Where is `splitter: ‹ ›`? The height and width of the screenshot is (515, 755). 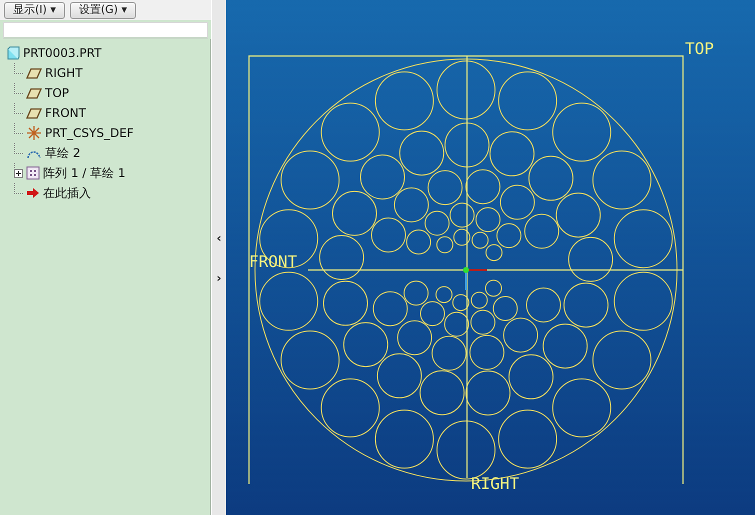 splitter: ‹ › is located at coordinates (218, 257).